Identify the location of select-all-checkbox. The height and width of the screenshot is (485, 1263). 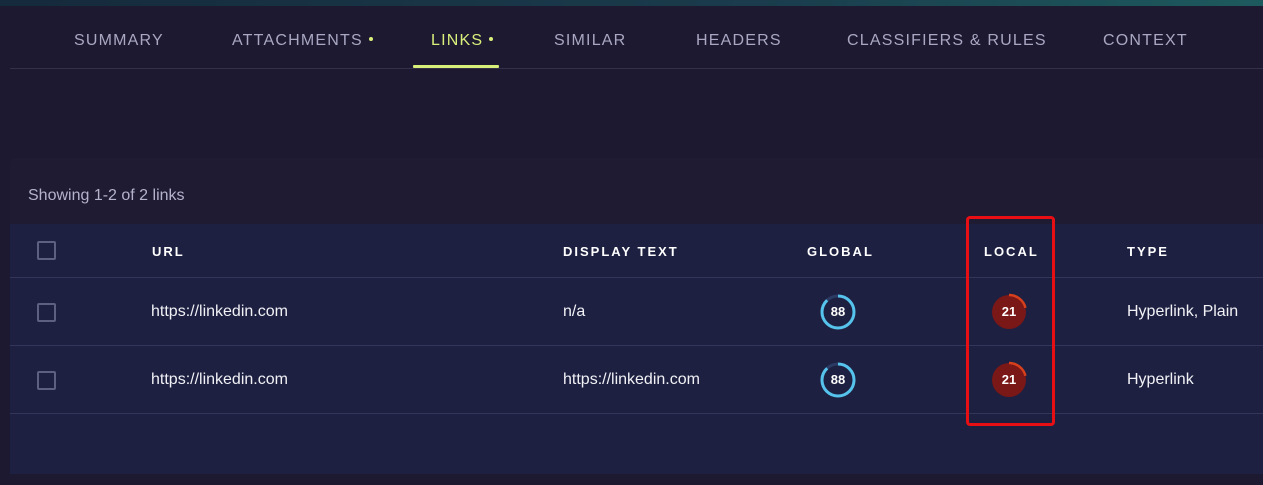
(46, 250).